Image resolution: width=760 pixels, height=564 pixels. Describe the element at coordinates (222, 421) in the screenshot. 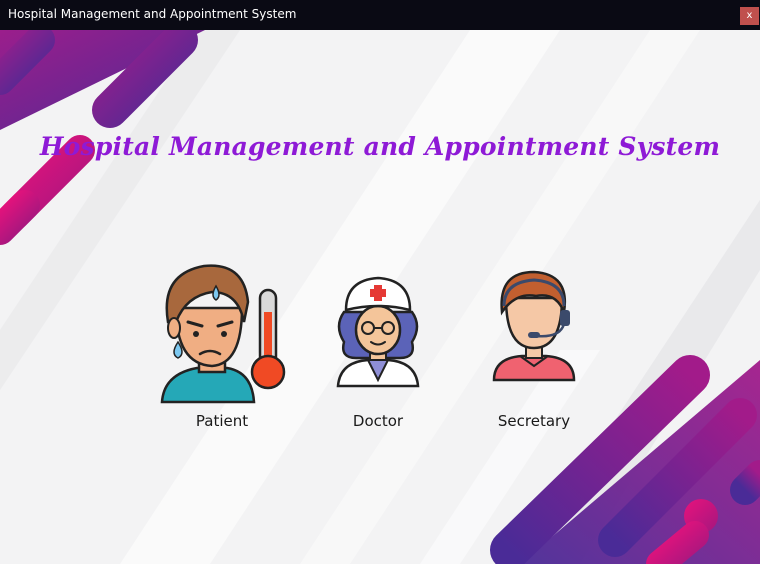

I see `patient-label: Patient` at that location.